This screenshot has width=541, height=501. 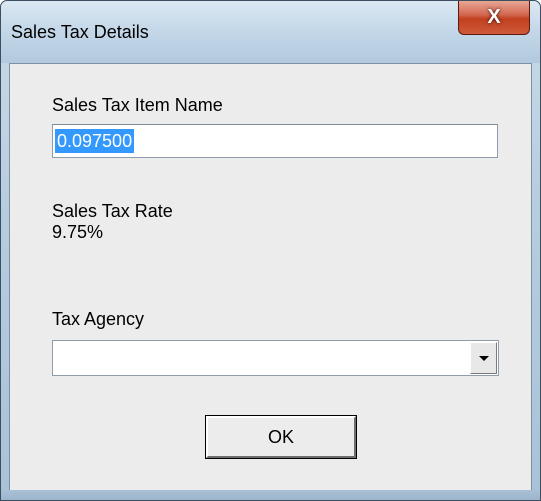 What do you see at coordinates (80, 32) in the screenshot?
I see `window-title: Sales Tax Details` at bounding box center [80, 32].